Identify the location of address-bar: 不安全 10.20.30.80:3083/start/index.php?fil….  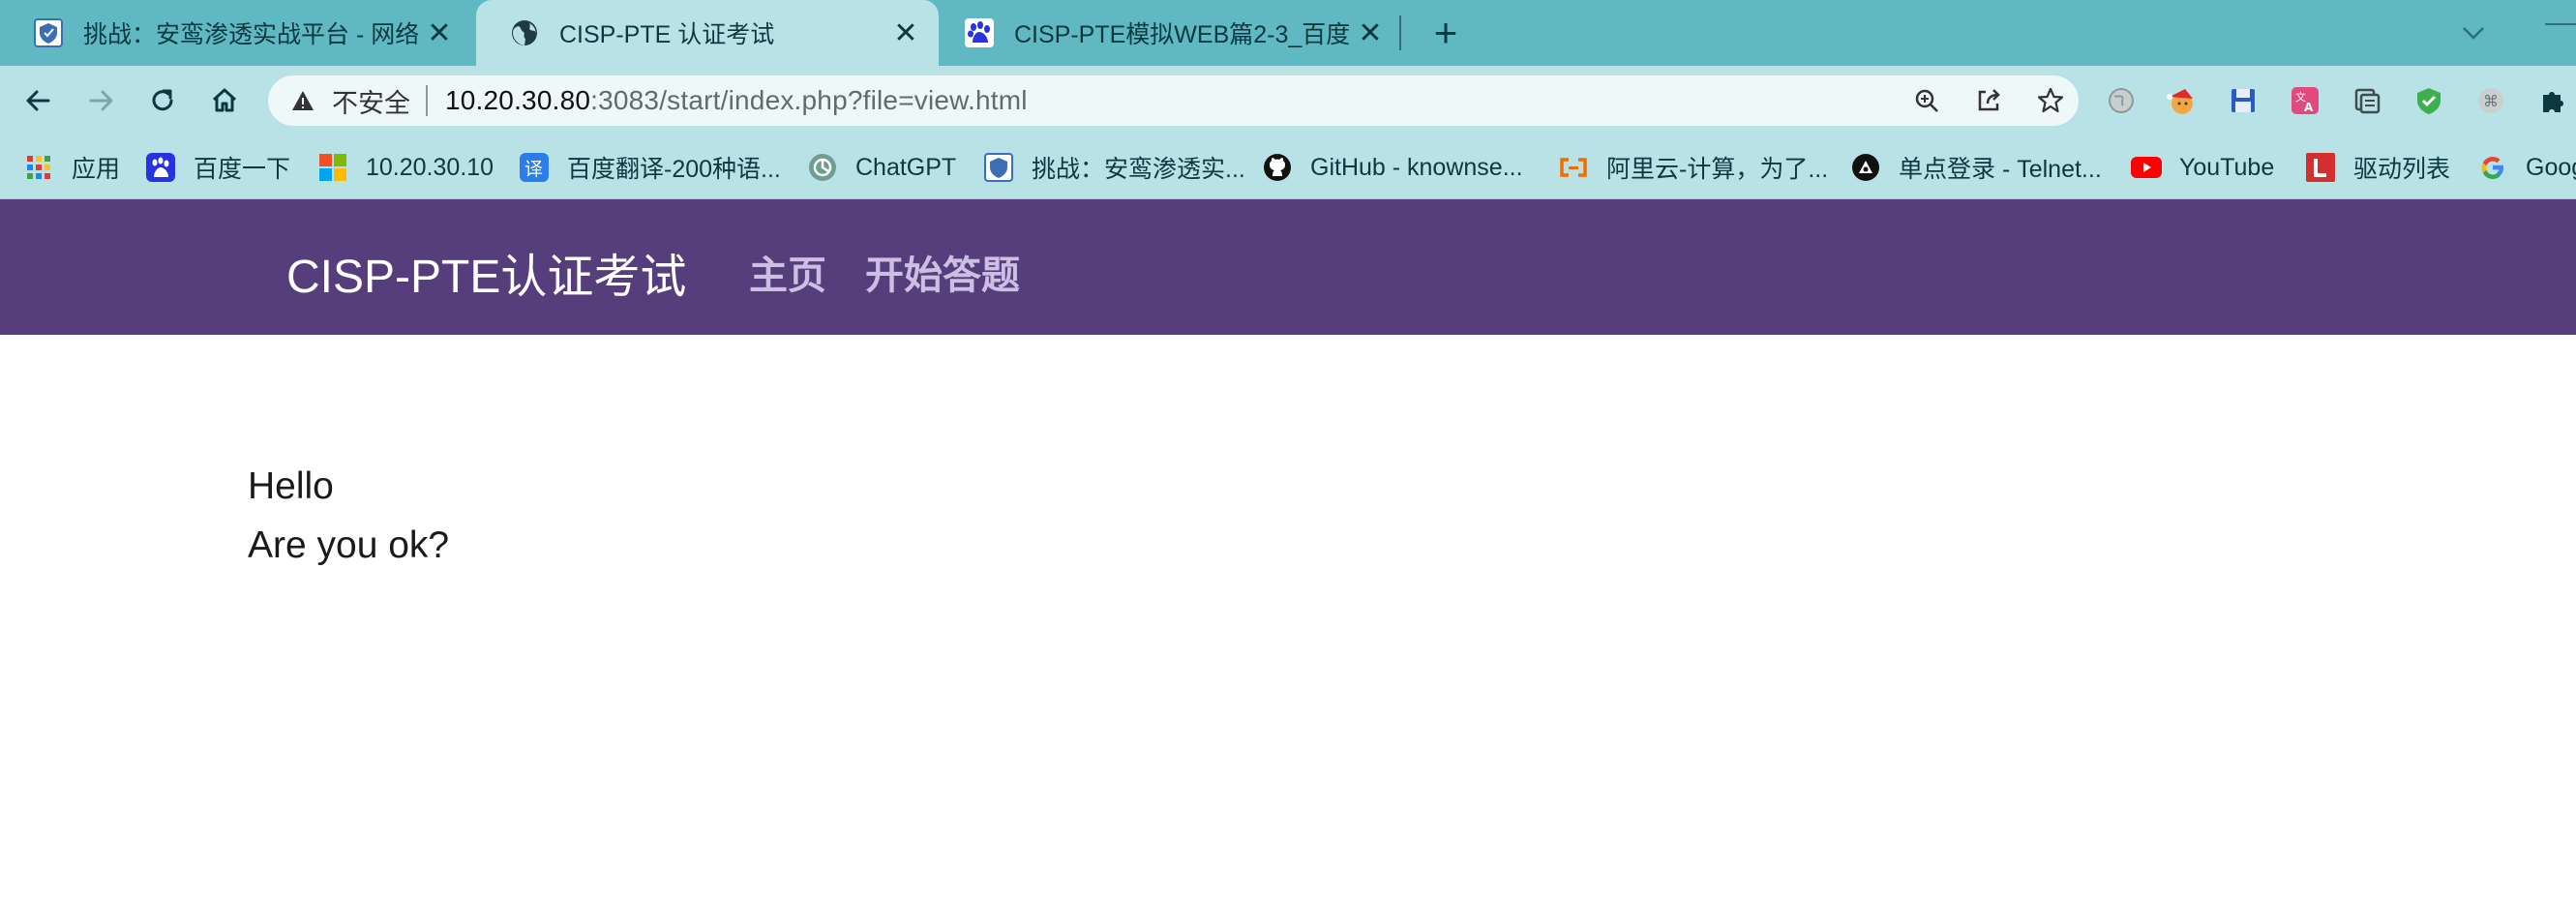
(1173, 100).